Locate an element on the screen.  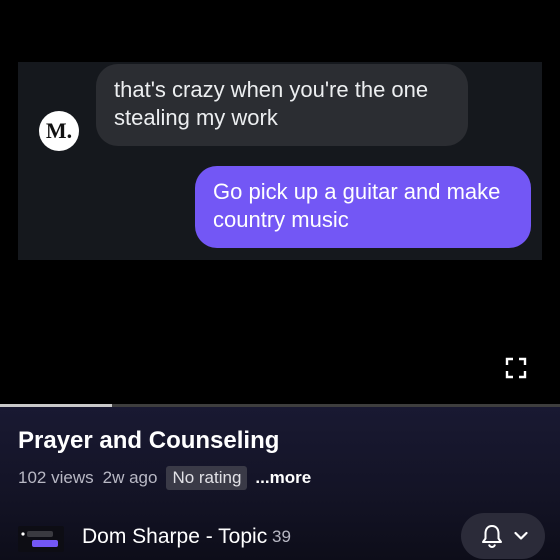
fullscreen-icon is located at coordinates (516, 368).